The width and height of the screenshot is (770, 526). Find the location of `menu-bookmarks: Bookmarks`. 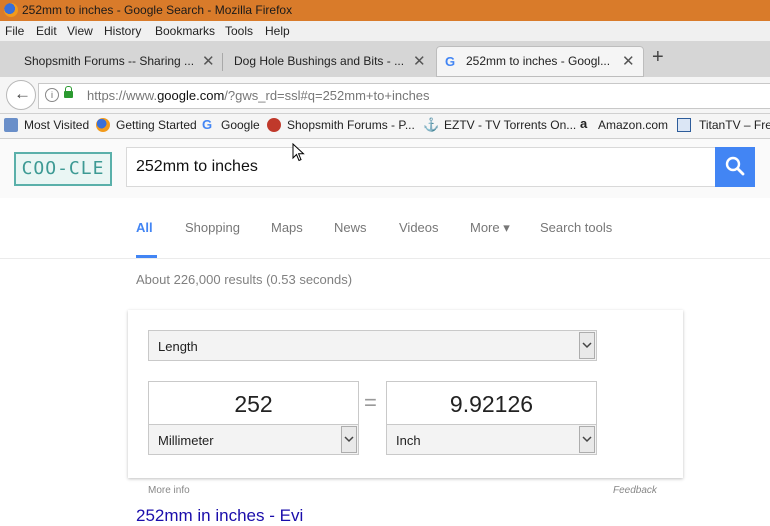

menu-bookmarks: Bookmarks is located at coordinates (185, 31).